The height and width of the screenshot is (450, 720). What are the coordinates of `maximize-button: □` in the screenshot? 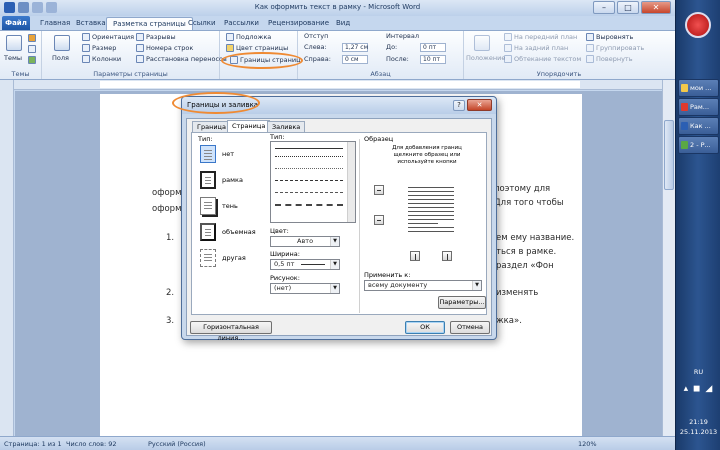 It's located at (628, 7).